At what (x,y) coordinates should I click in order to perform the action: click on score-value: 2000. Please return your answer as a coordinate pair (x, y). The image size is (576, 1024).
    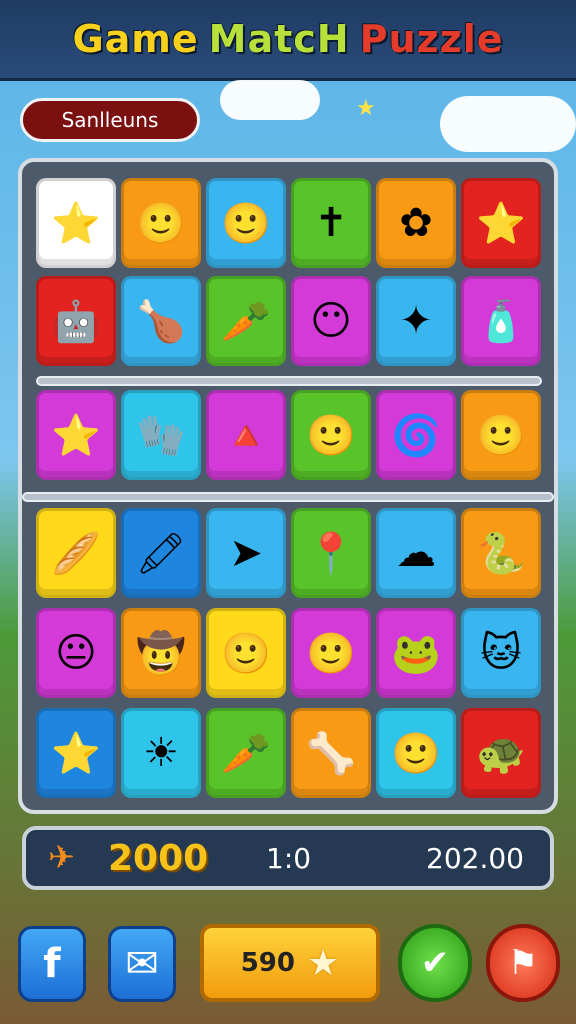
    Looking at the image, I should click on (158, 858).